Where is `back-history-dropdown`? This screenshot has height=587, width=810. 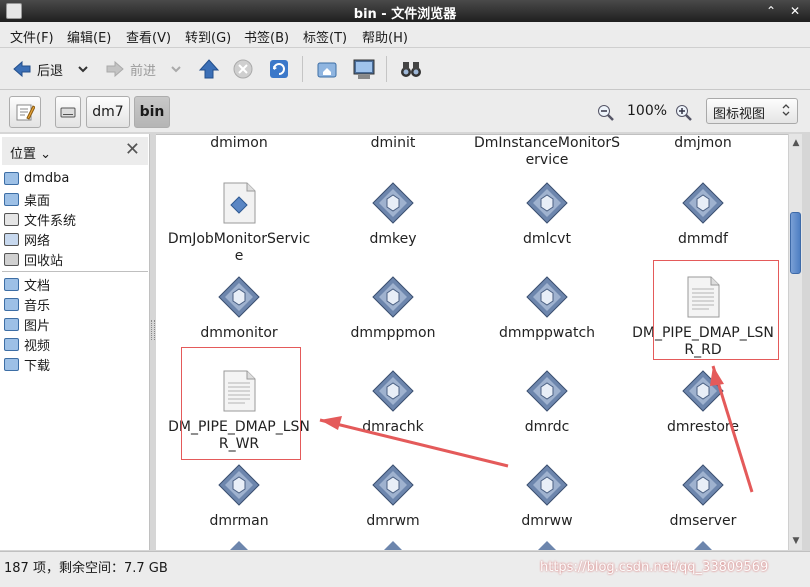
back-history-dropdown is located at coordinates (83, 69).